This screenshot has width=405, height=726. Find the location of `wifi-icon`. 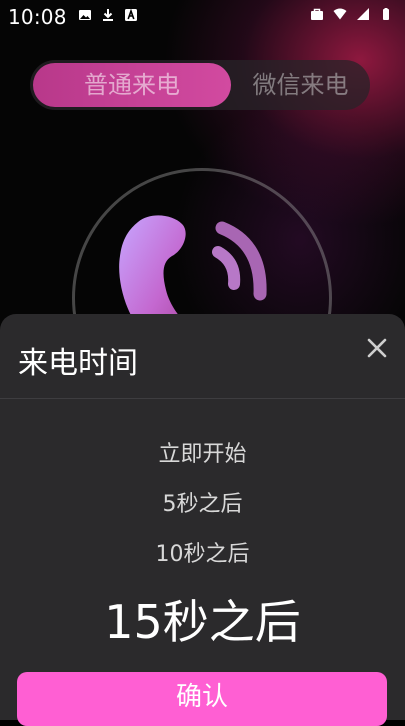

wifi-icon is located at coordinates (340, 14).